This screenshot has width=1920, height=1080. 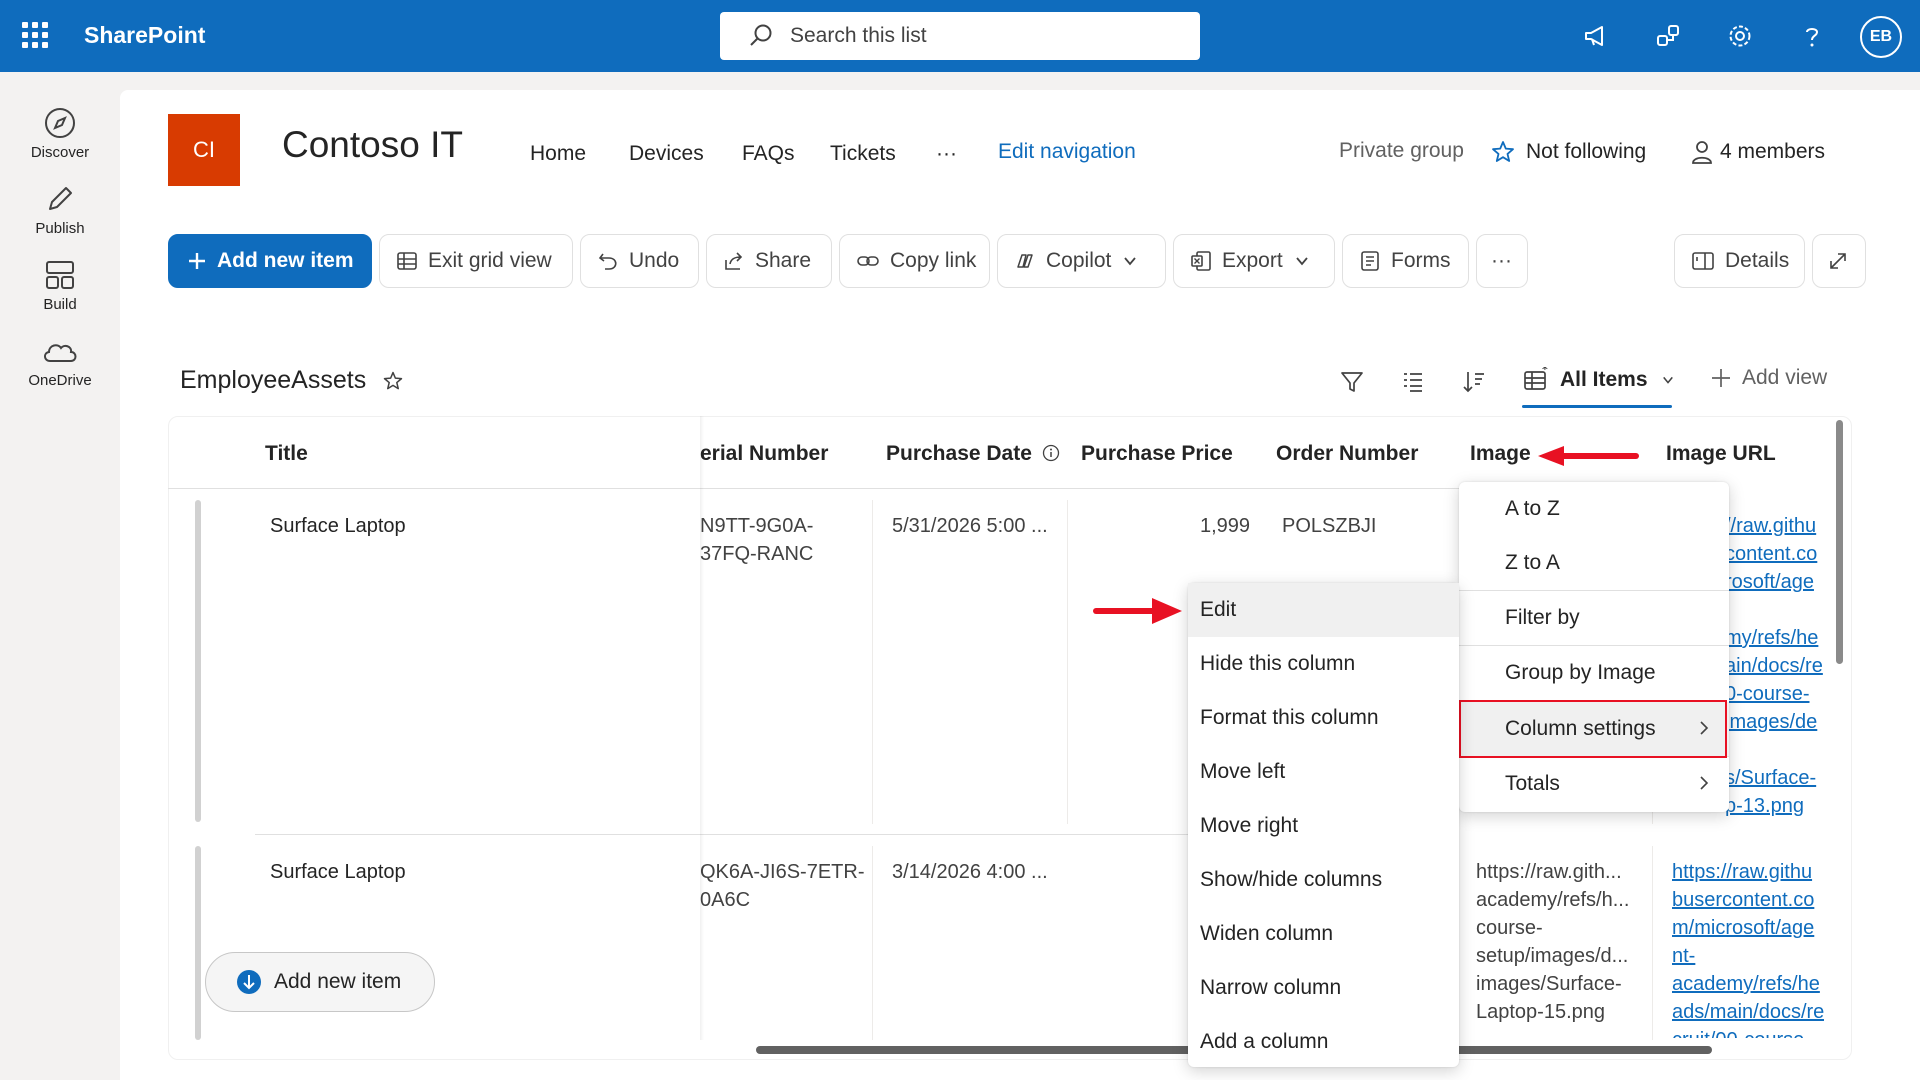 What do you see at coordinates (1771, 722) in the screenshot?
I see `url-line: images/de` at bounding box center [1771, 722].